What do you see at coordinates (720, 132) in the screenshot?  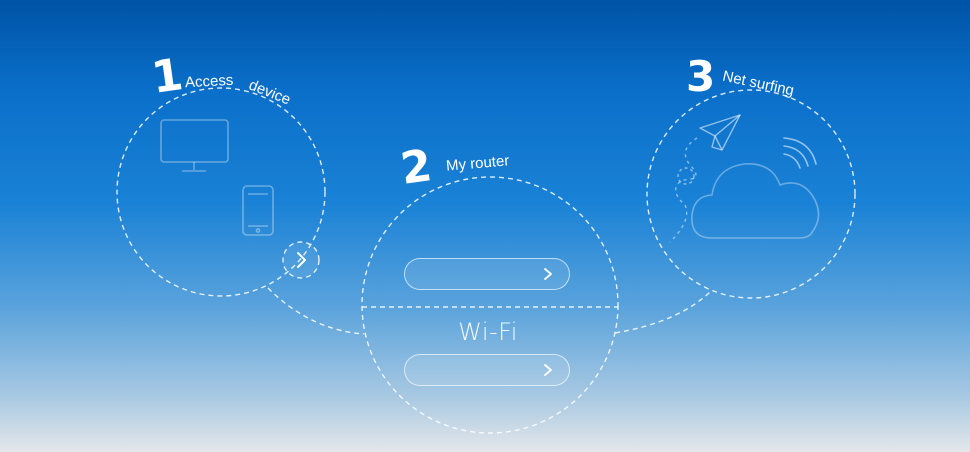 I see `paper-plane-icon` at bounding box center [720, 132].